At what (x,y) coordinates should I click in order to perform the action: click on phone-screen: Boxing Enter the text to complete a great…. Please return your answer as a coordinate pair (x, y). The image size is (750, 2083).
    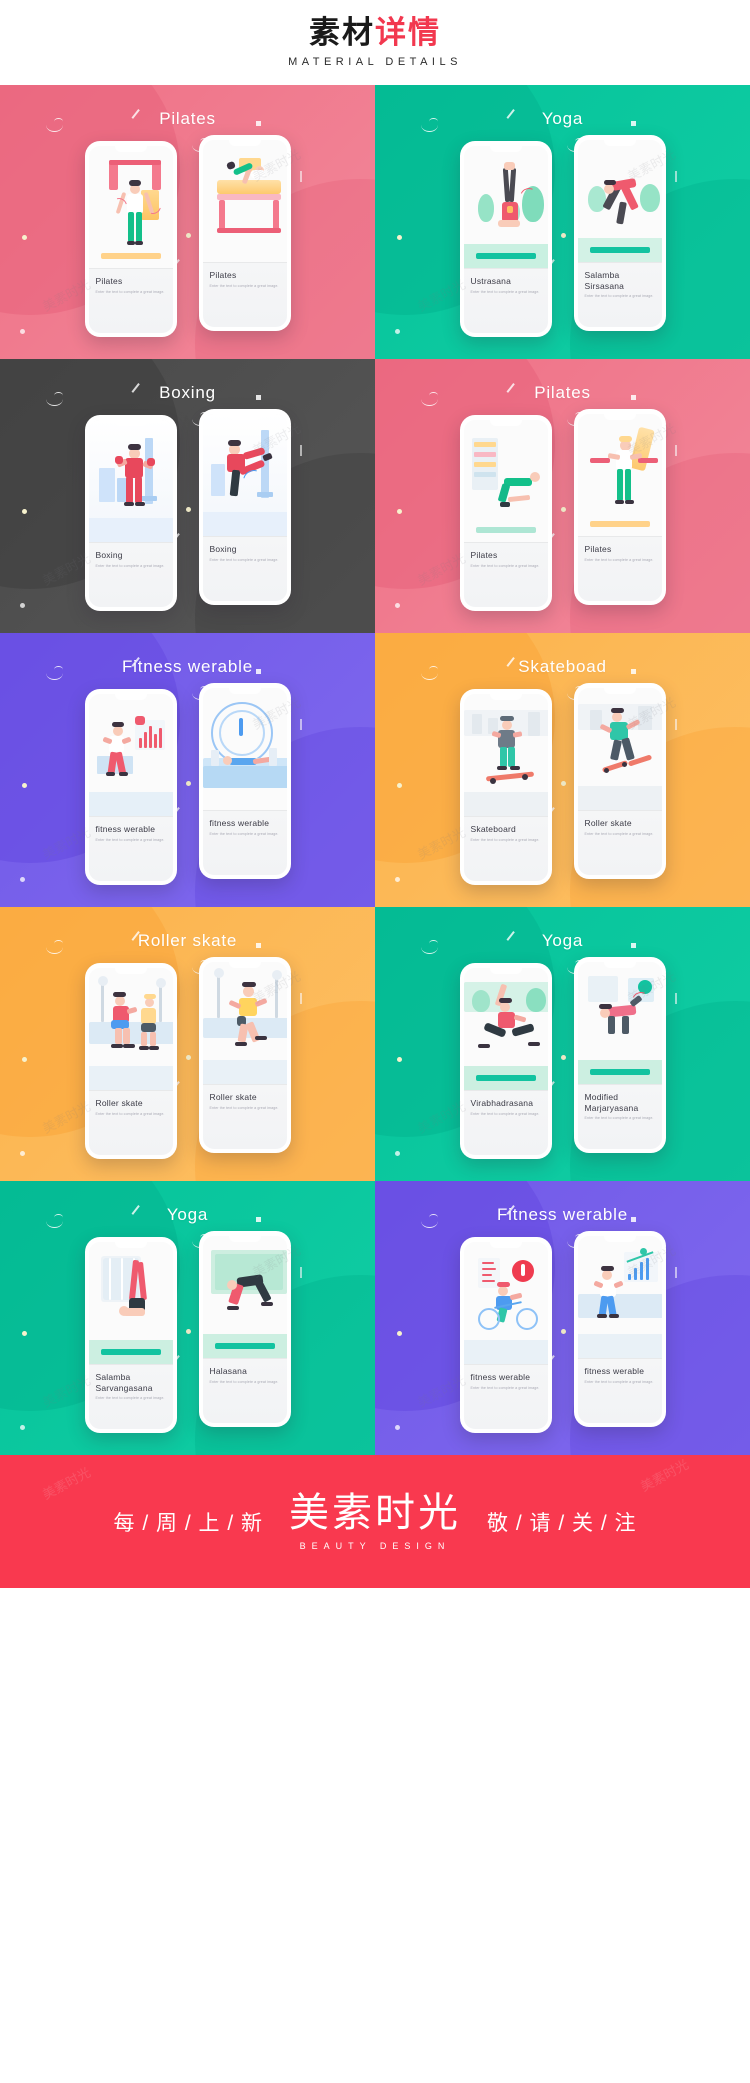
    Looking at the image, I should click on (130, 513).